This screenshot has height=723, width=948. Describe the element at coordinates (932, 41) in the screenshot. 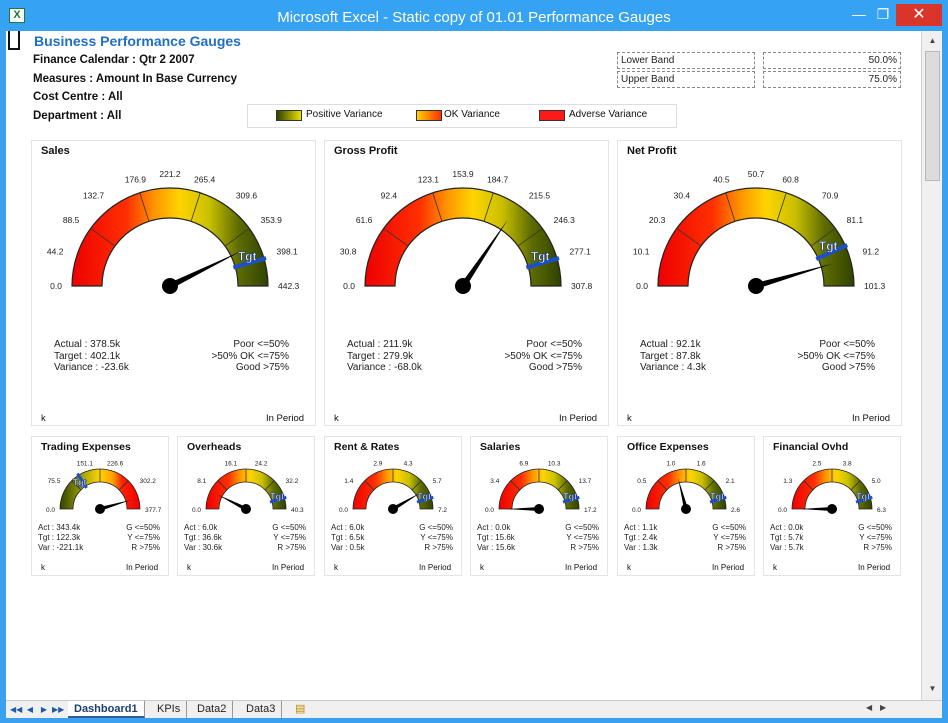

I see `scroll-up-icon: ▲` at that location.